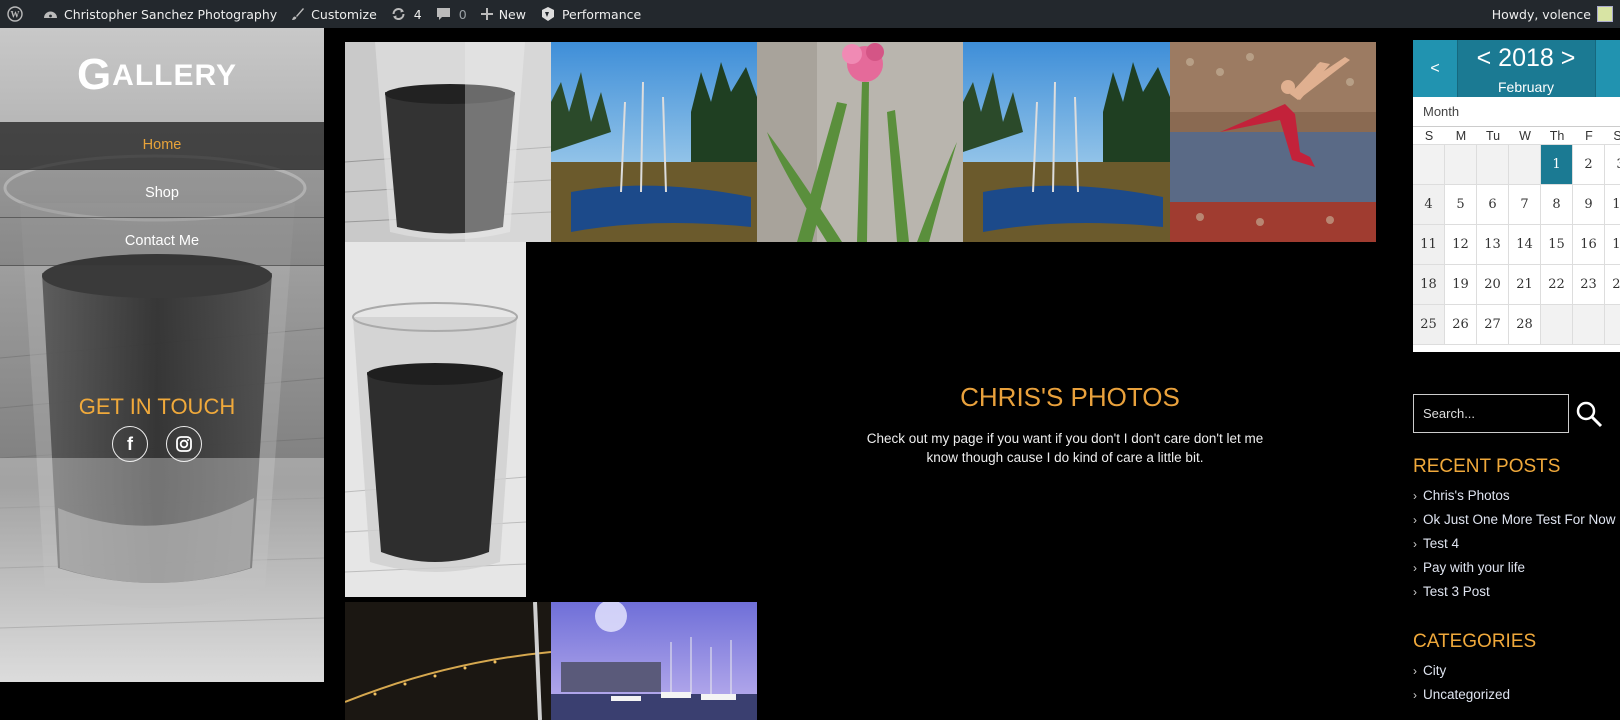 This screenshot has width=1620, height=720. I want to click on category-item: › Uncategorized, so click(1516, 695).